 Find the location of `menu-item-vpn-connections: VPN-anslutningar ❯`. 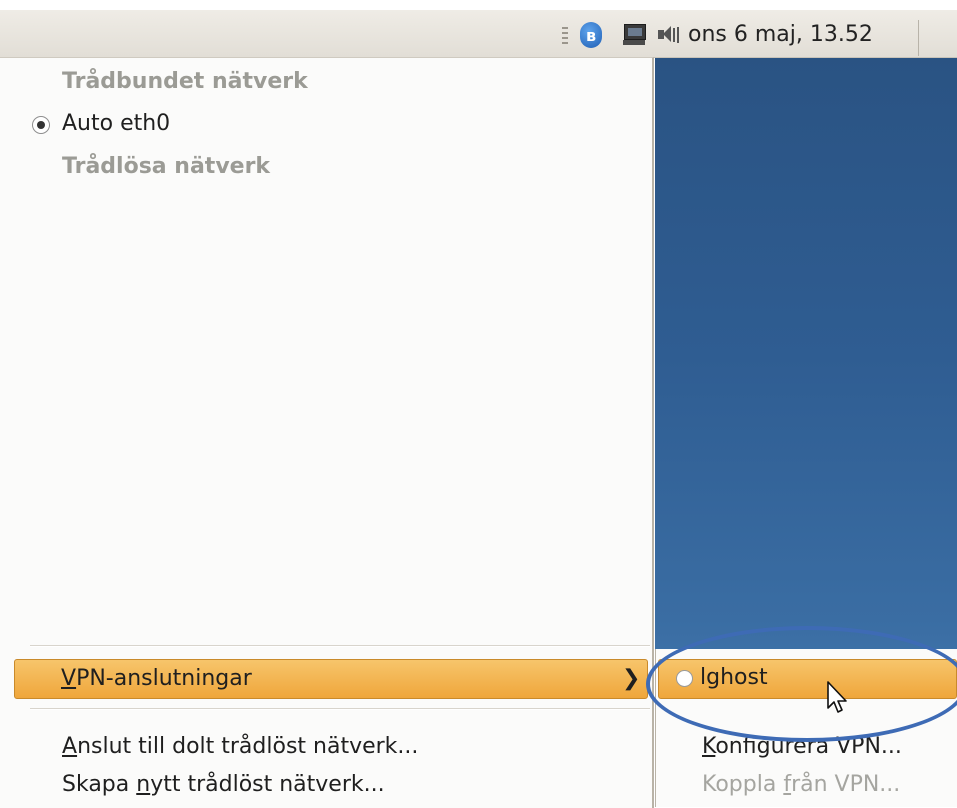

menu-item-vpn-connections: VPN-anslutningar ❯ is located at coordinates (331, 679).